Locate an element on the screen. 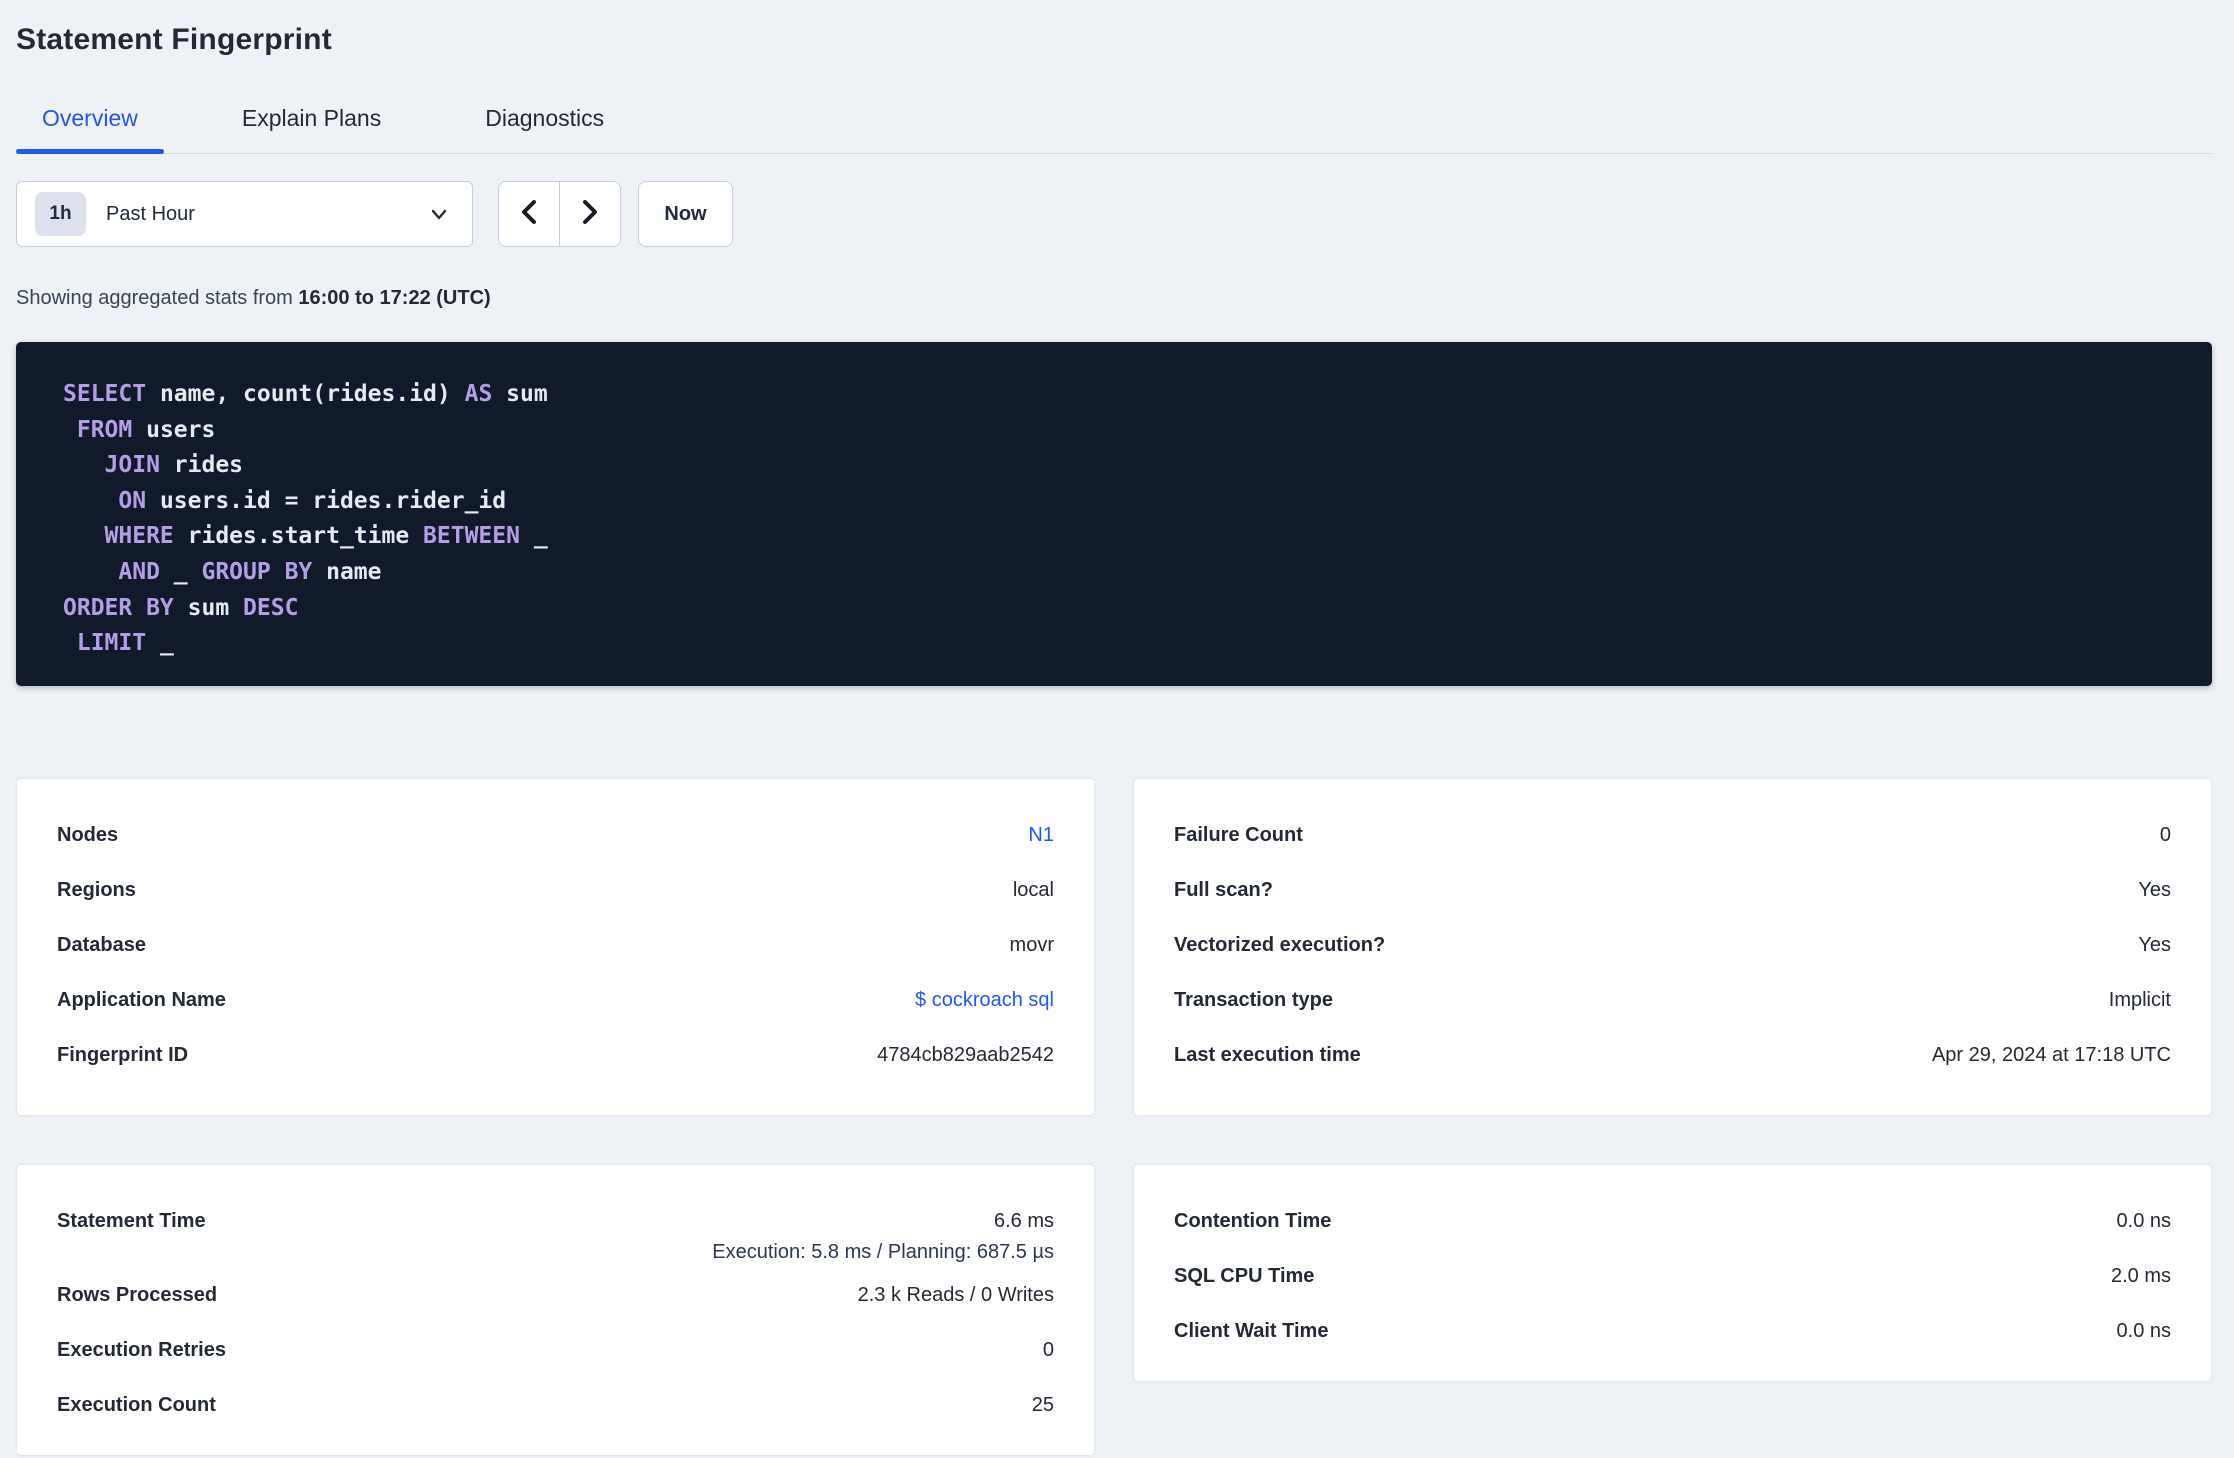  sql-line: LIMIT _ is located at coordinates (125, 643).